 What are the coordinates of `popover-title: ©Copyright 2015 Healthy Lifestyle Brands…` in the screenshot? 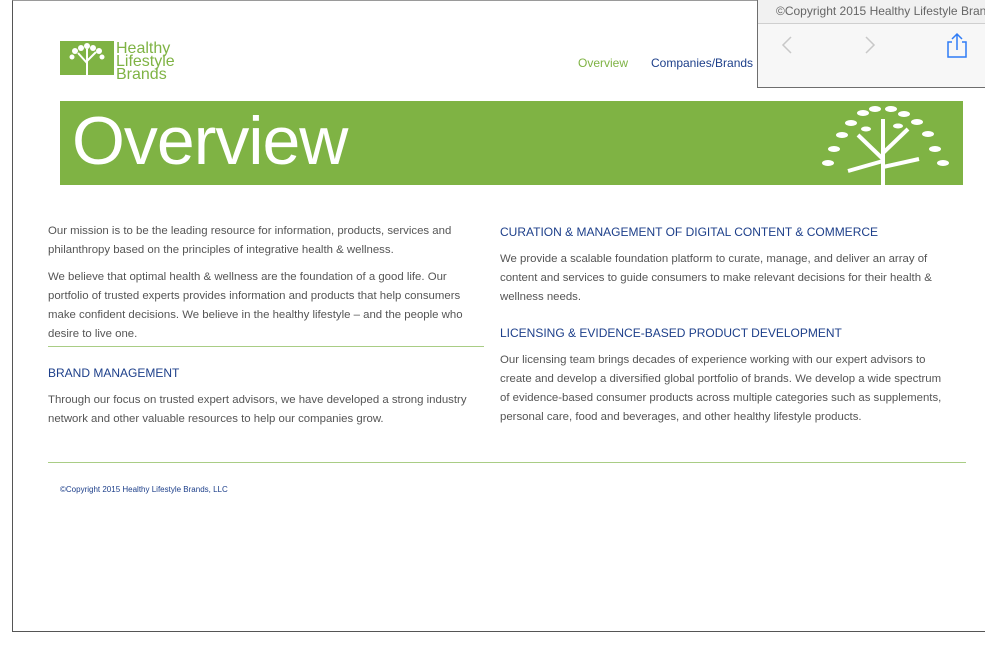 It's located at (880, 11).